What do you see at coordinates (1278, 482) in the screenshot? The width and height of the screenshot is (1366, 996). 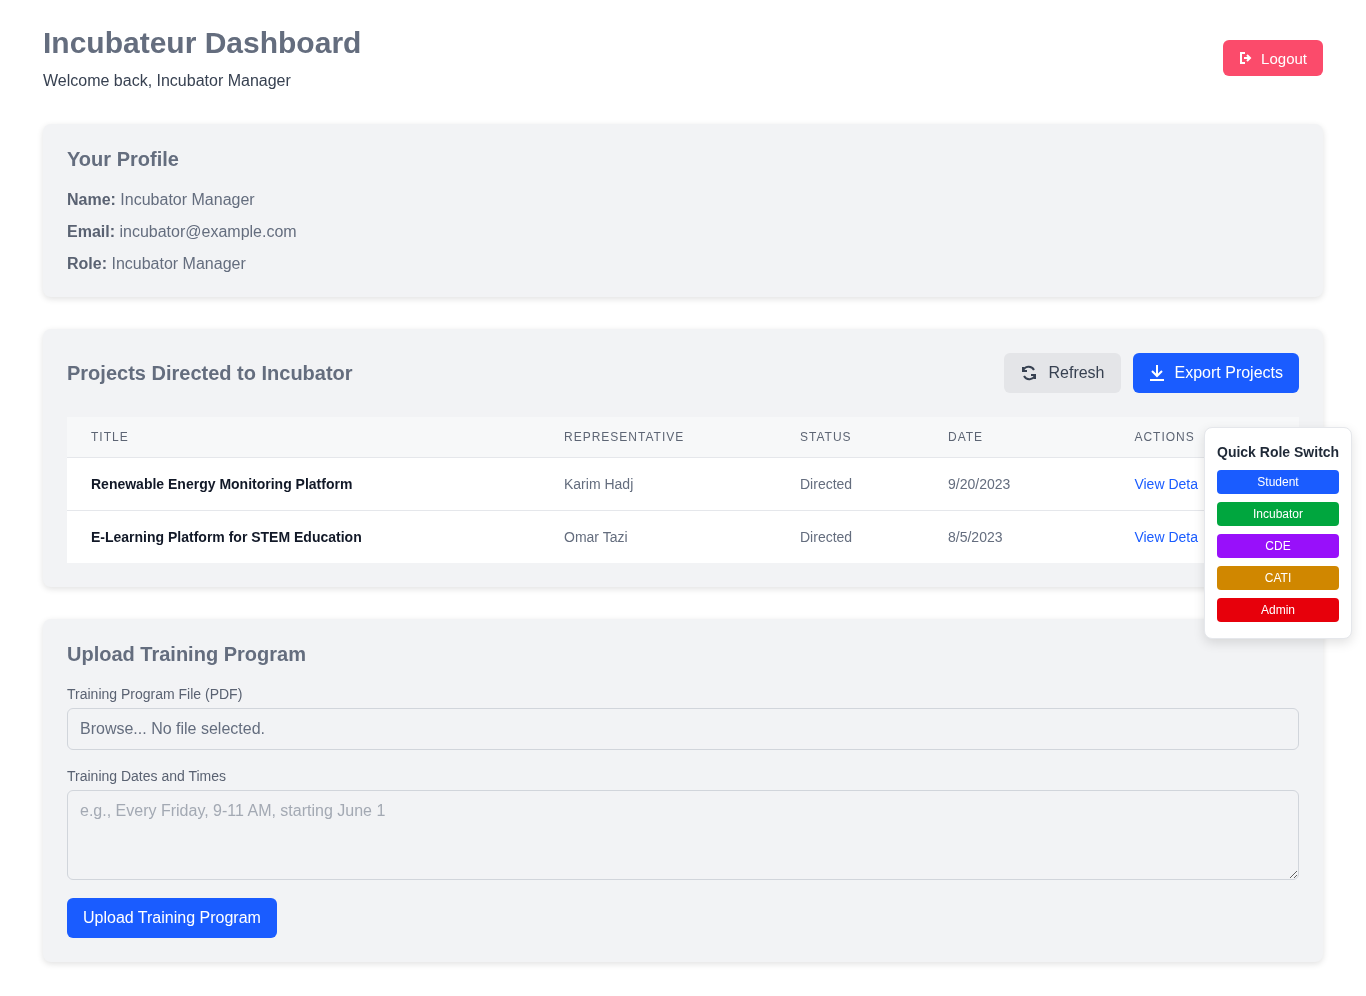 I see `role-button: Student` at bounding box center [1278, 482].